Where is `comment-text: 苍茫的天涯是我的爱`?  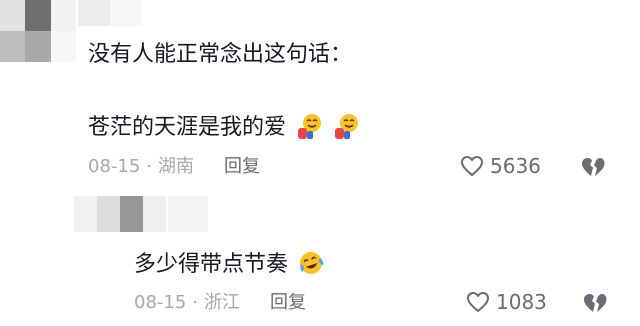 comment-text: 苍茫的天涯是我的爱 is located at coordinates (224, 127).